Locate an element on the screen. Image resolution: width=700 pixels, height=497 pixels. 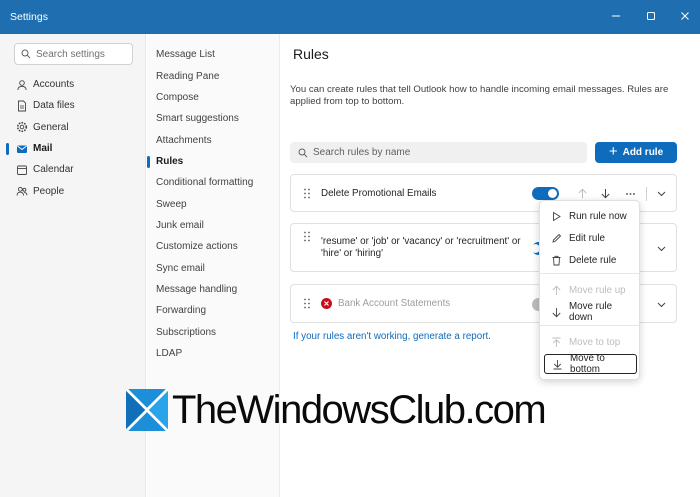
watermark: TheWindowsClub.com is located at coordinates (336, 410).